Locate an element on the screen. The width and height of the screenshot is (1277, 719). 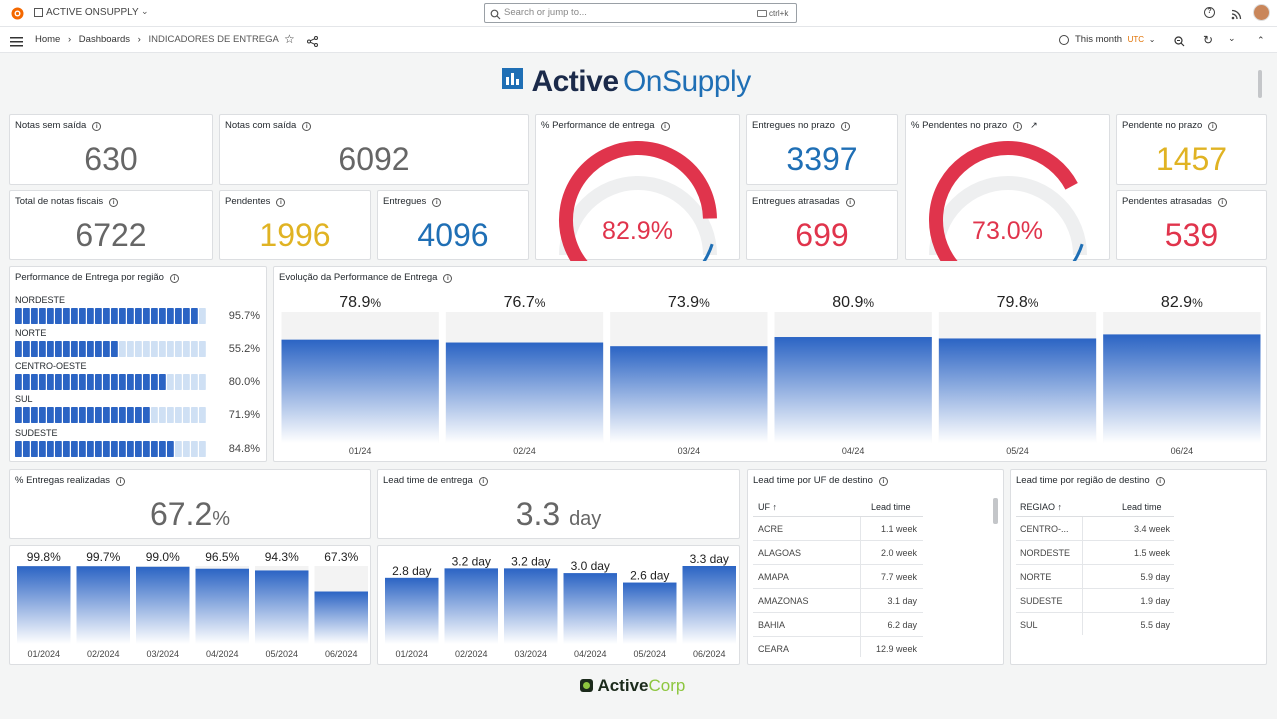
clock-icon is located at coordinates (1064, 40).